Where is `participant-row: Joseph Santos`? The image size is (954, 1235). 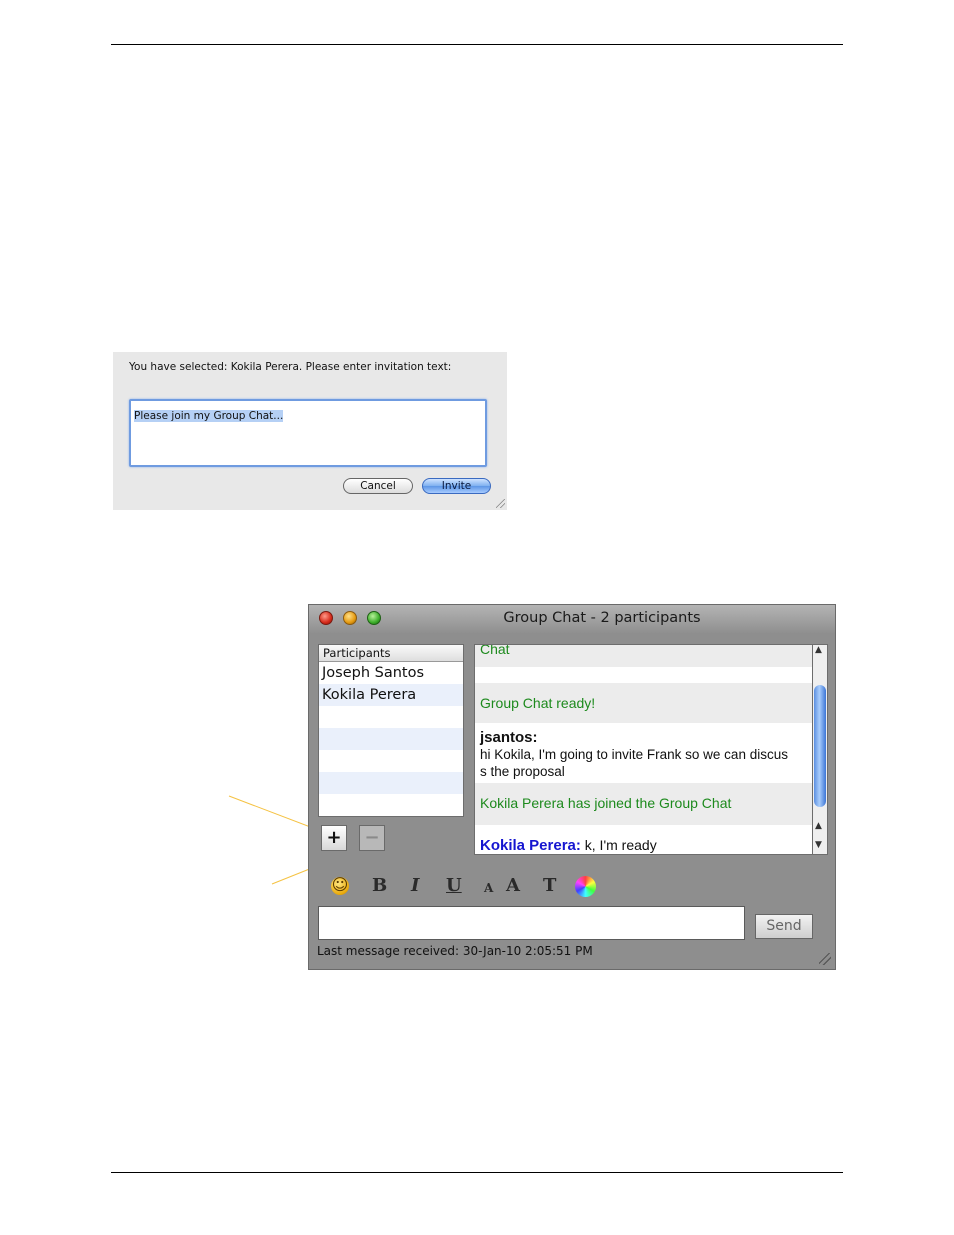
participant-row: Joseph Santos is located at coordinates (391, 673).